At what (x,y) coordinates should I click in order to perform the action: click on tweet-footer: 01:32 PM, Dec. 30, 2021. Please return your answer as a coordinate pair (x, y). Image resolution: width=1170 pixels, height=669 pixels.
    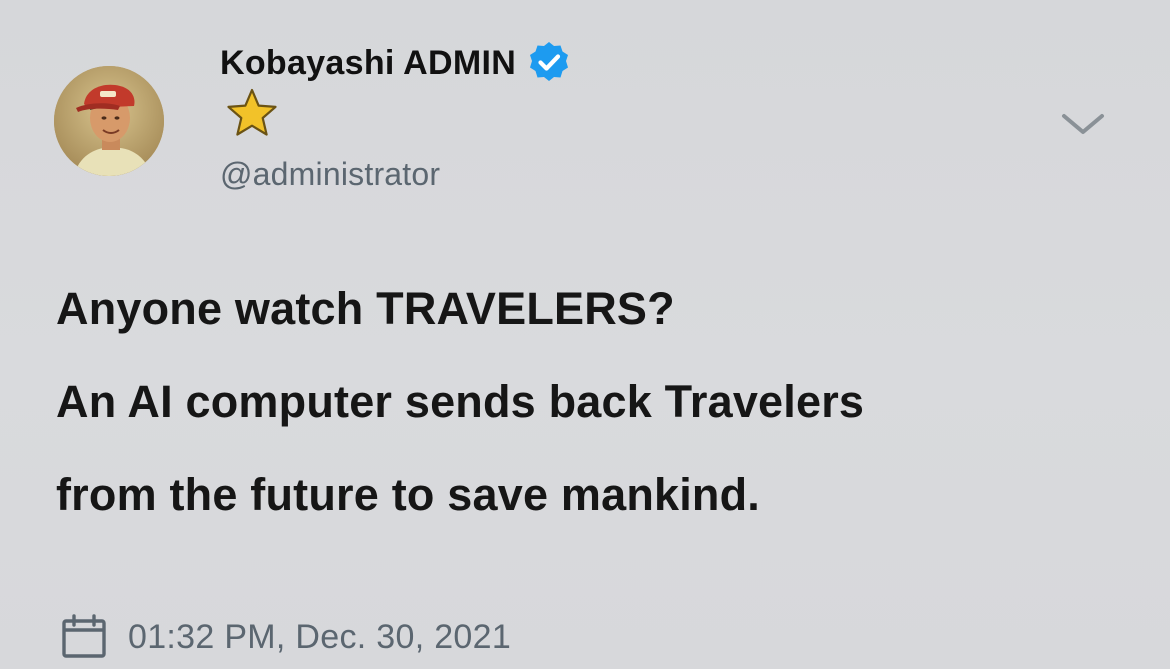
    Looking at the image, I should click on (285, 637).